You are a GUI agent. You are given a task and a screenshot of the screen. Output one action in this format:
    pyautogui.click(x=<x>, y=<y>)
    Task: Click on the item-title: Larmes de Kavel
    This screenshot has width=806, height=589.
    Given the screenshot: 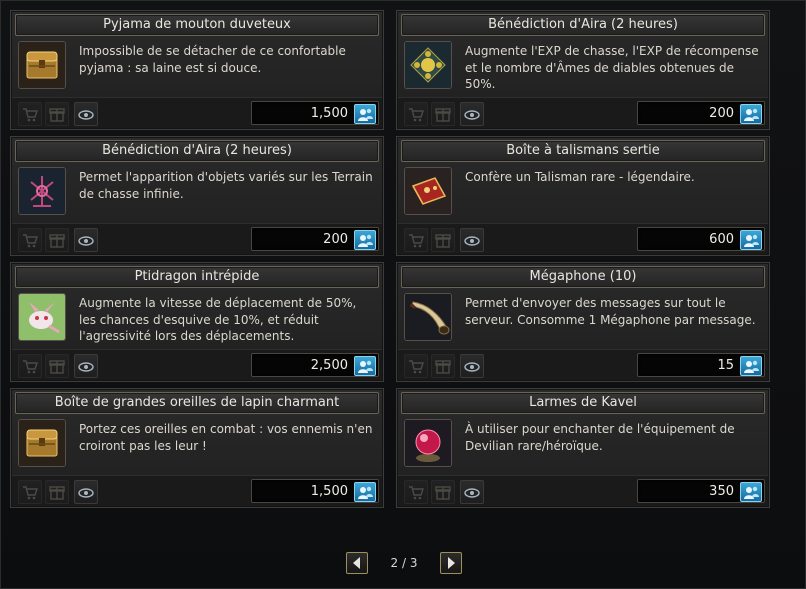 What is the action you would take?
    pyautogui.click(x=583, y=403)
    